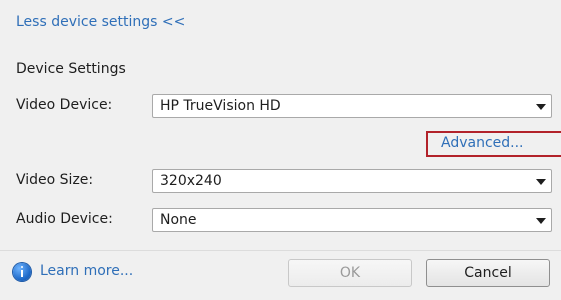 The height and width of the screenshot is (300, 561). I want to click on less-device-settings-link: Less device settings <<, so click(100, 22).